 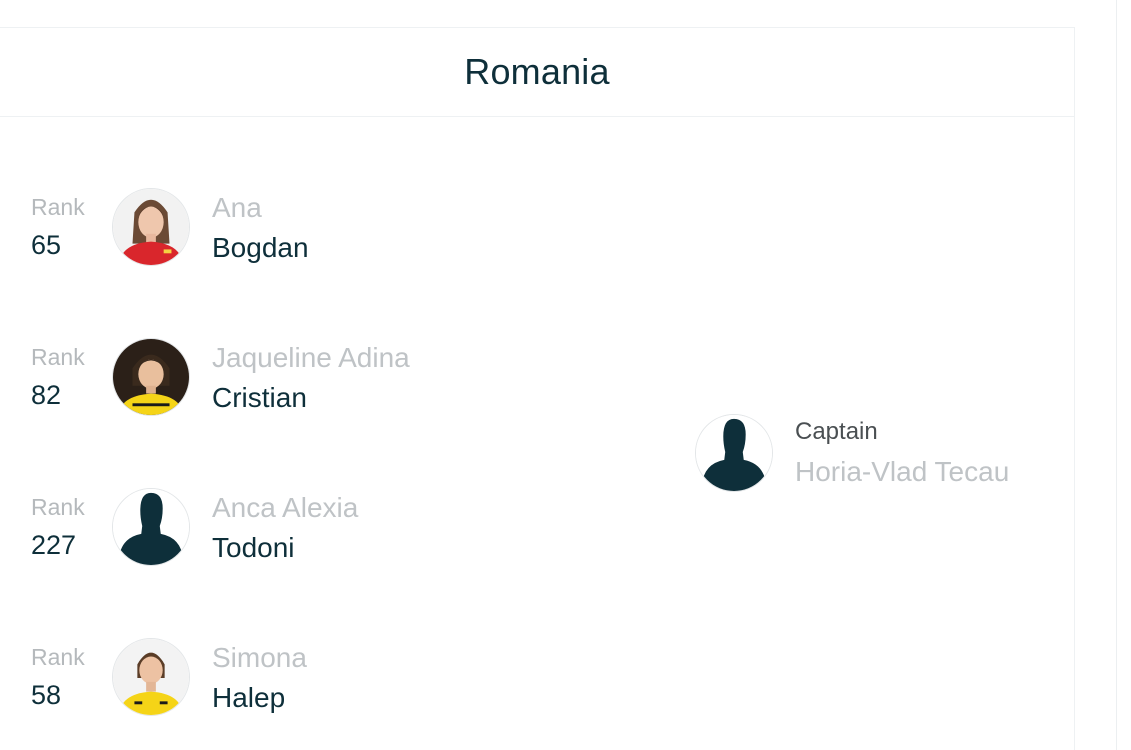 What do you see at coordinates (58, 527) in the screenshot?
I see `player-rank: Rank 227` at bounding box center [58, 527].